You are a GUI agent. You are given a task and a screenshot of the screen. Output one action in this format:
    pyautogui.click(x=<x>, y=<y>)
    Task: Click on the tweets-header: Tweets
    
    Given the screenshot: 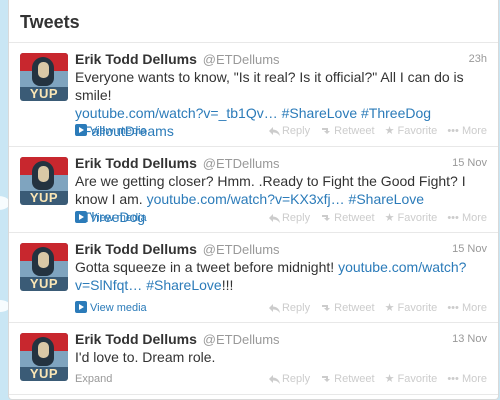 What is the action you would take?
    pyautogui.click(x=253, y=21)
    